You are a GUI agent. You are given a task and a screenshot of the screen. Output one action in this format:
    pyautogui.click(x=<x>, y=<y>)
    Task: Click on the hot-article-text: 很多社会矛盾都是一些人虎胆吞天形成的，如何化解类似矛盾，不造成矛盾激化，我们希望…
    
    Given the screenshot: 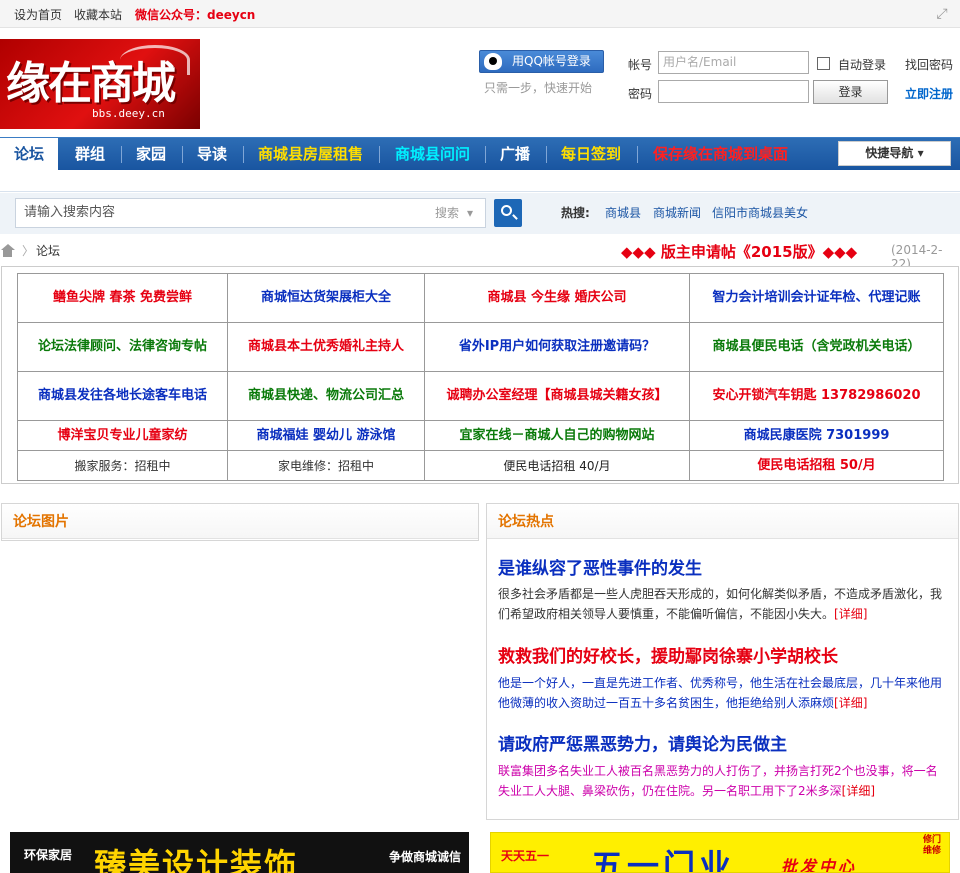 What is the action you would take?
    pyautogui.click(x=720, y=604)
    